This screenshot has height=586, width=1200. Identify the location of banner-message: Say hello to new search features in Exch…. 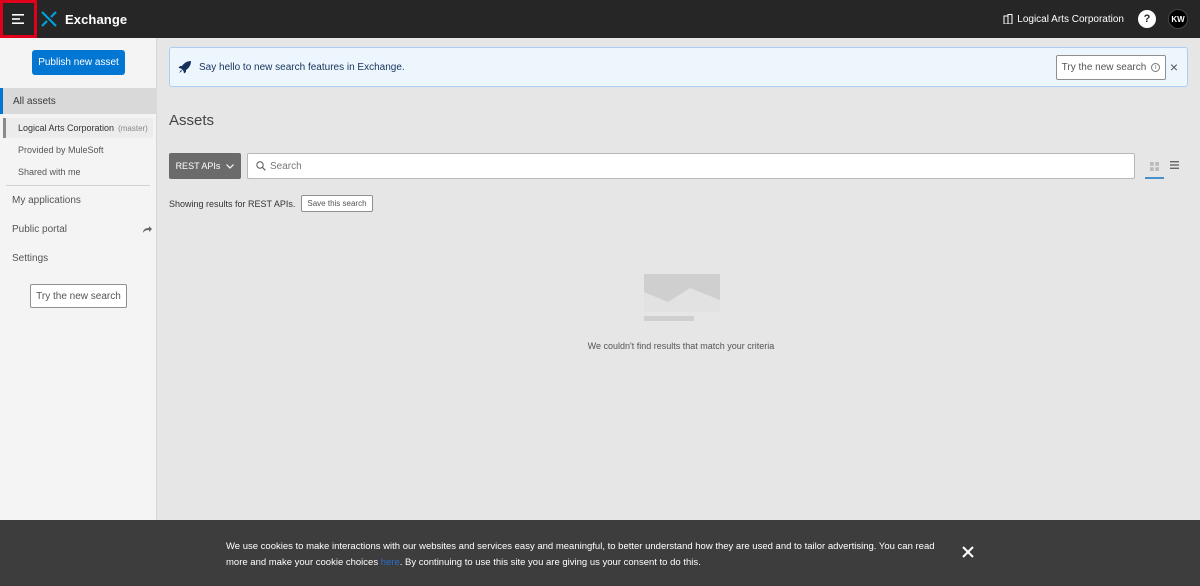
(302, 67).